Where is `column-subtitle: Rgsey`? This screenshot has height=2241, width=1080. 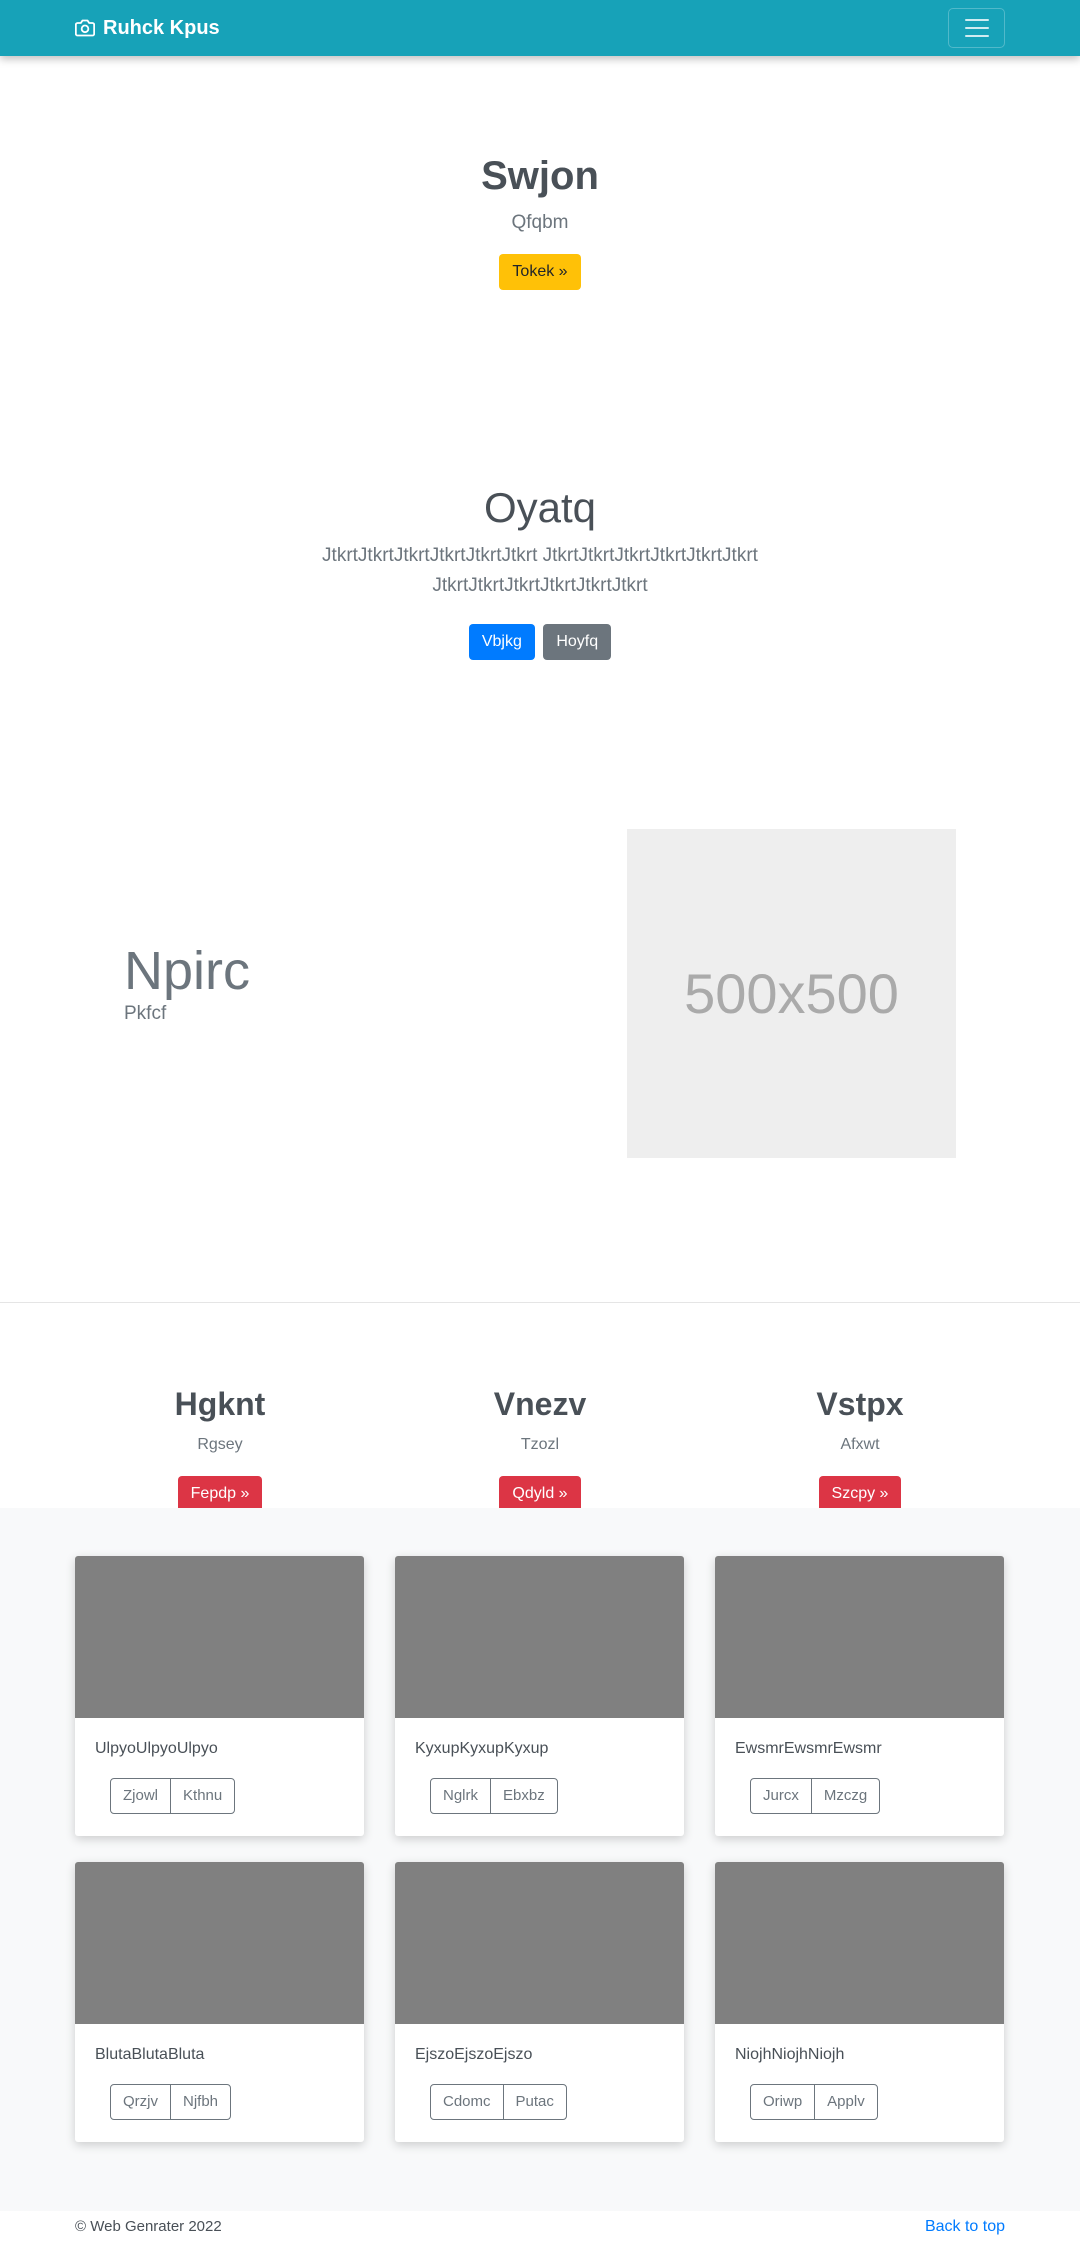
column-subtitle: Rgsey is located at coordinates (220, 1444).